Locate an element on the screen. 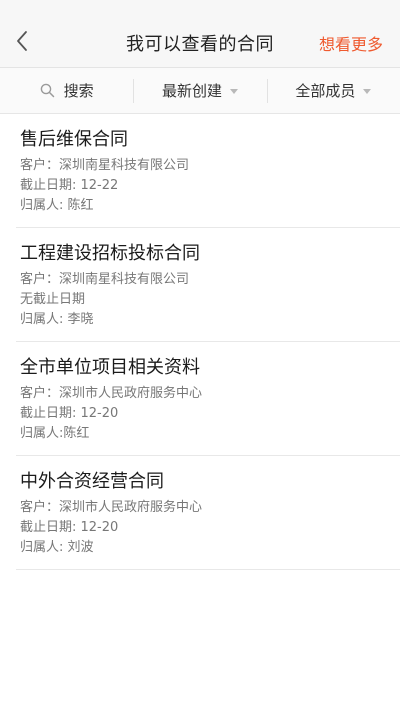 The width and height of the screenshot is (400, 710). contract-owner: 归属人: 刘波 is located at coordinates (57, 547).